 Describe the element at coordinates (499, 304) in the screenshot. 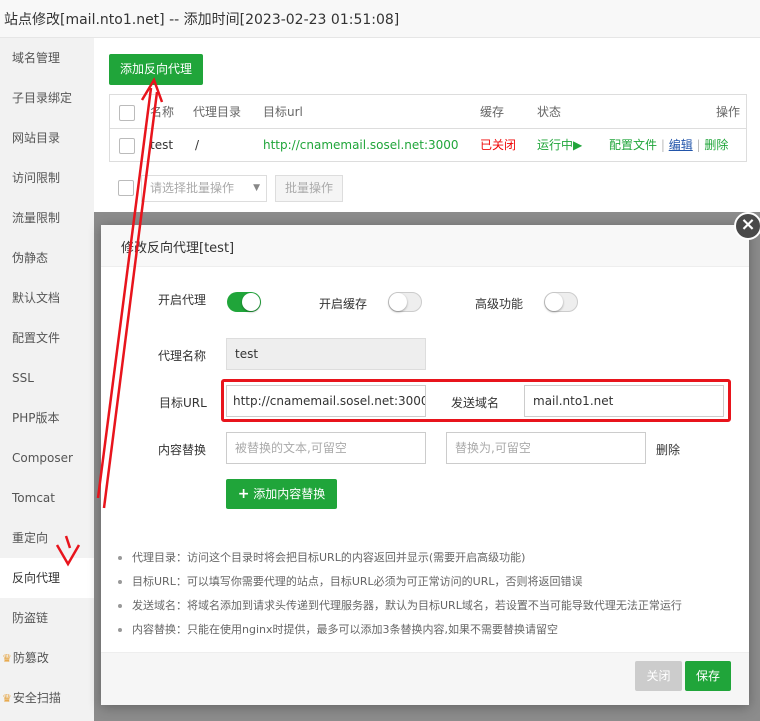

I see `advanced-label: 高级功能` at that location.